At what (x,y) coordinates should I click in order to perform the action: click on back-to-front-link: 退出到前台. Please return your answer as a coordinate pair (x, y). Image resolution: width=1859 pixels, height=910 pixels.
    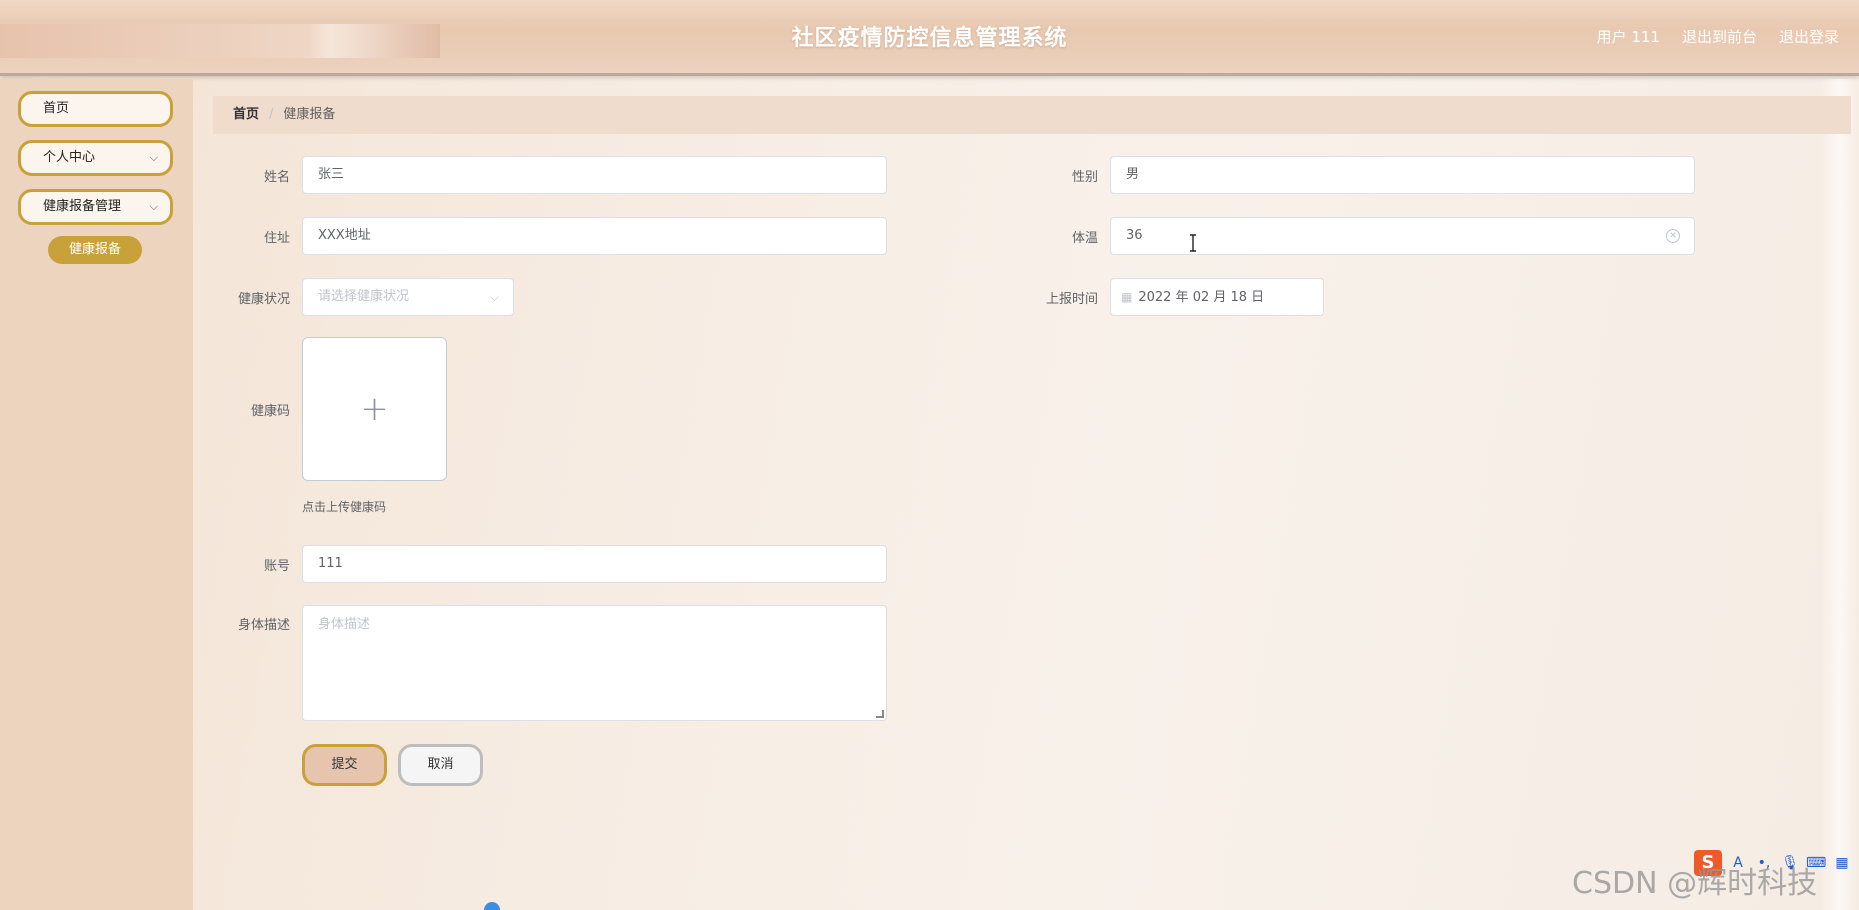
    Looking at the image, I should click on (1719, 36).